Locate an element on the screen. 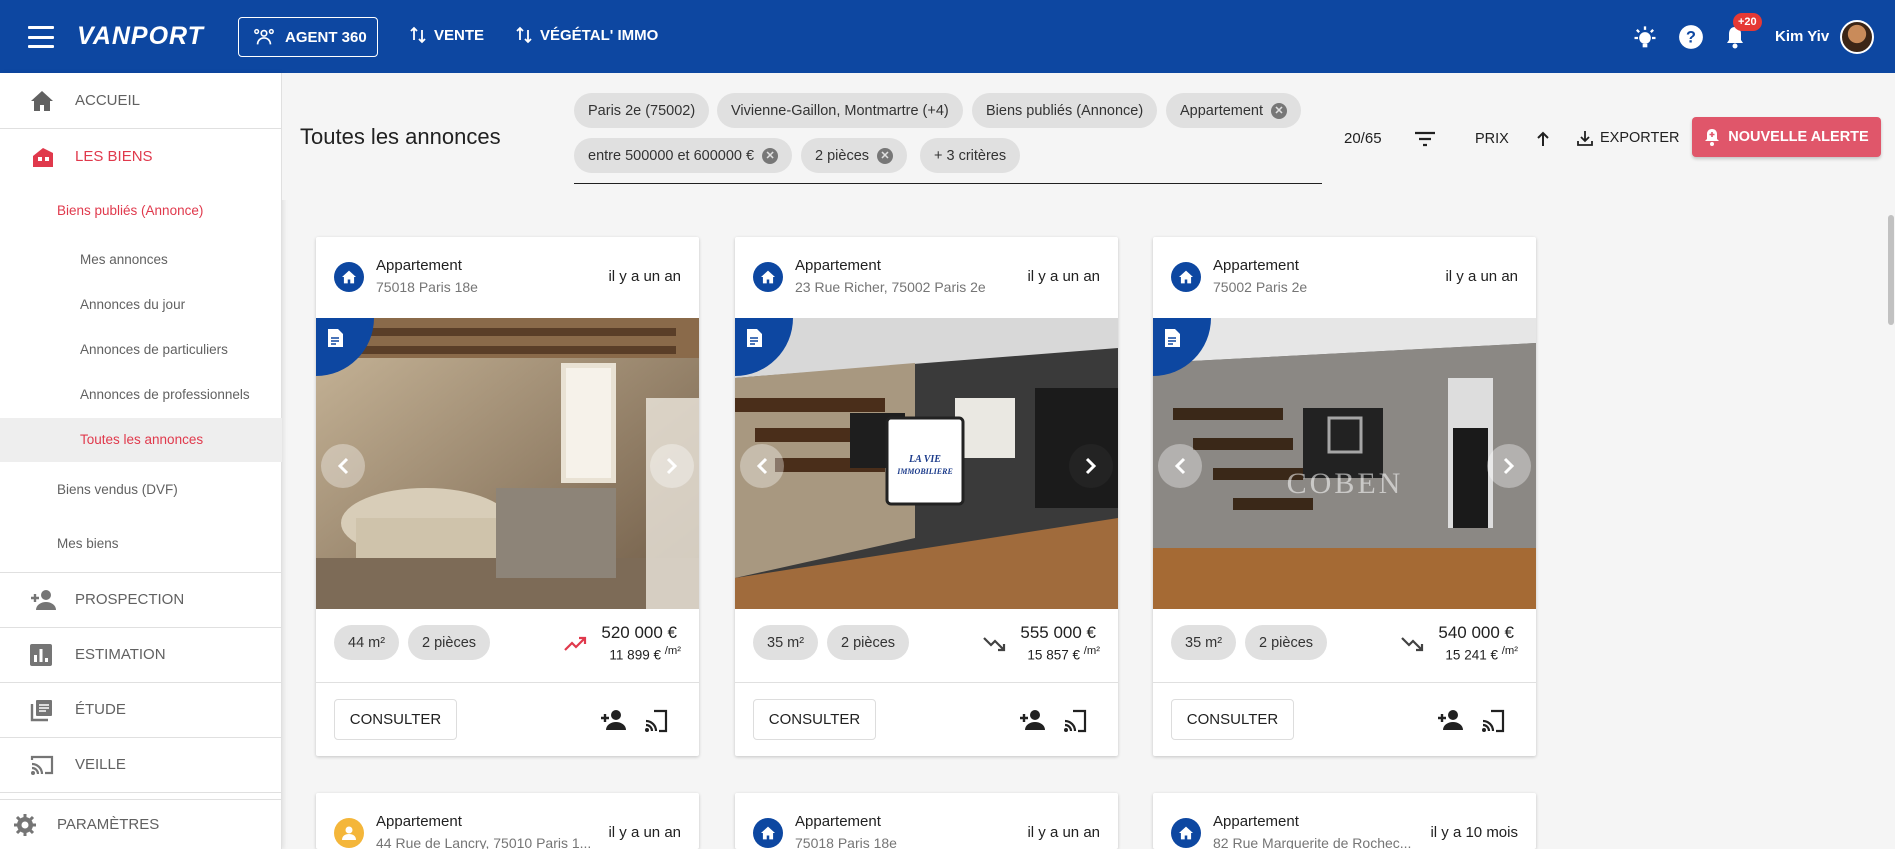  price: 520 000 € is located at coordinates (639, 632).